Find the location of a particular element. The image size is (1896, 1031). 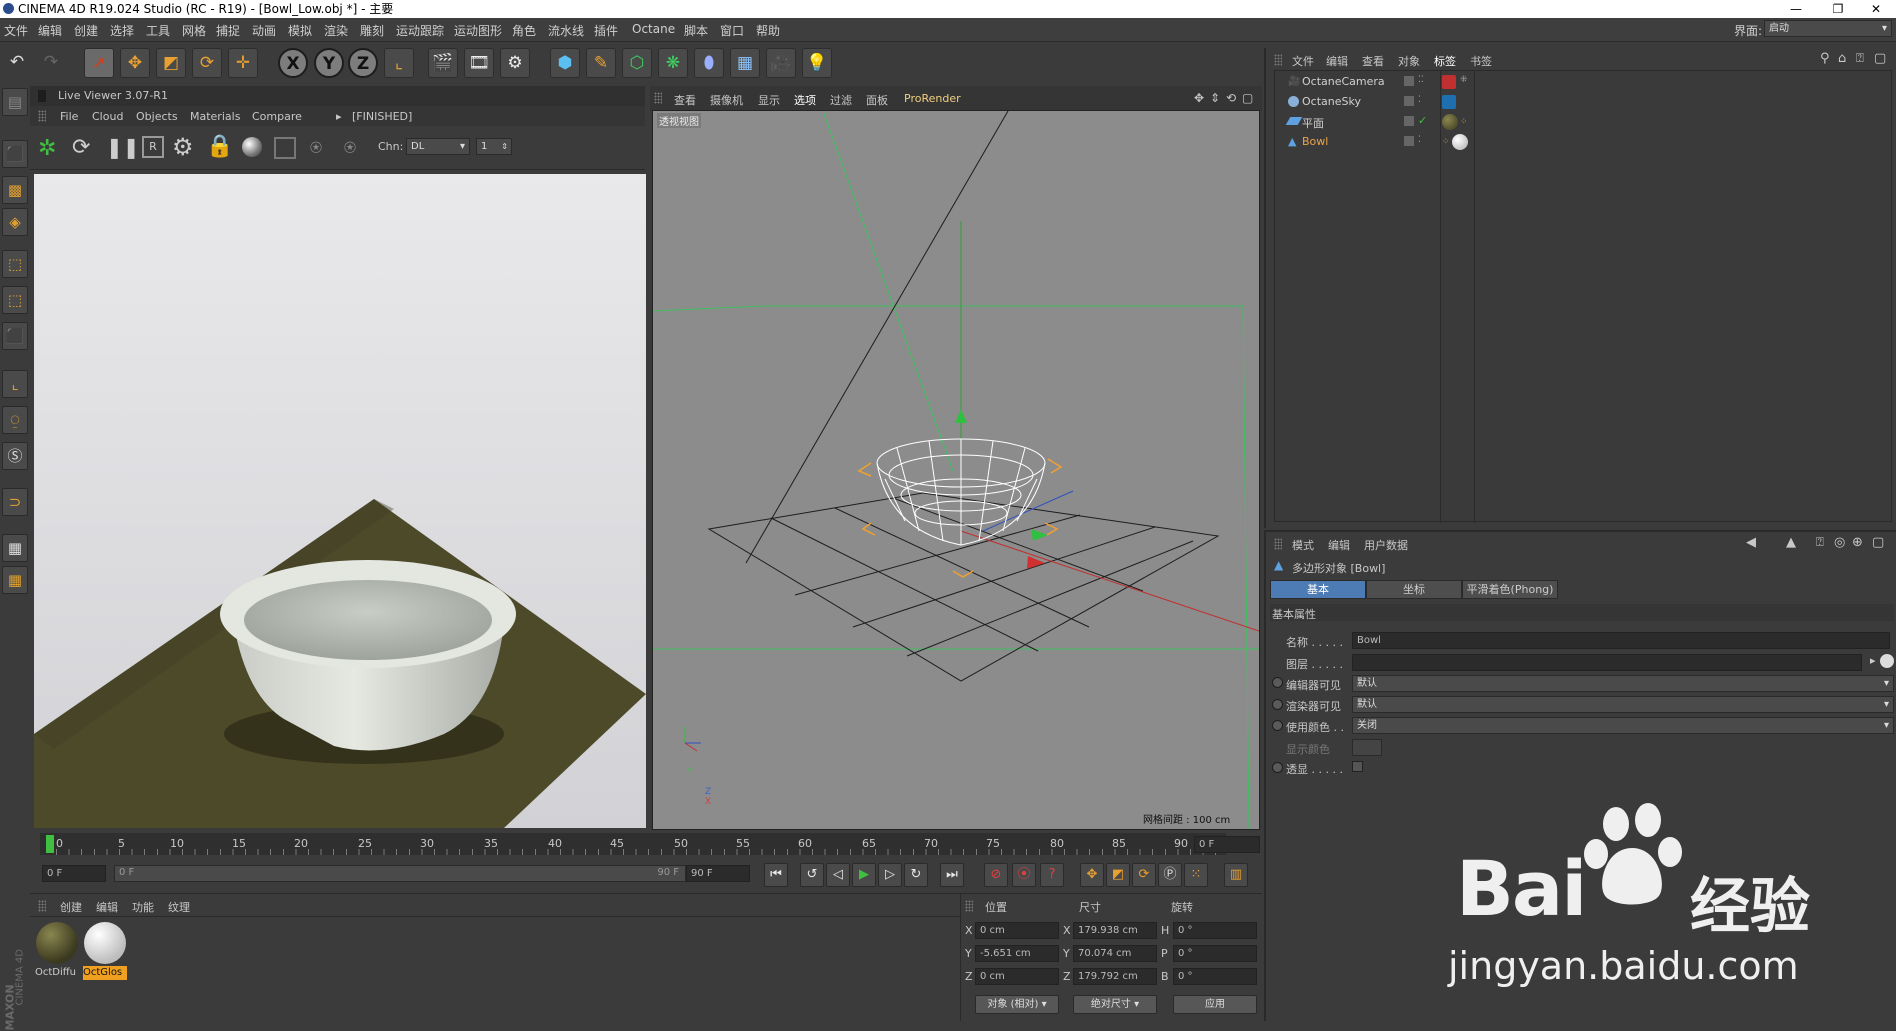

am-menu-edit: 编辑 is located at coordinates (1339, 545).